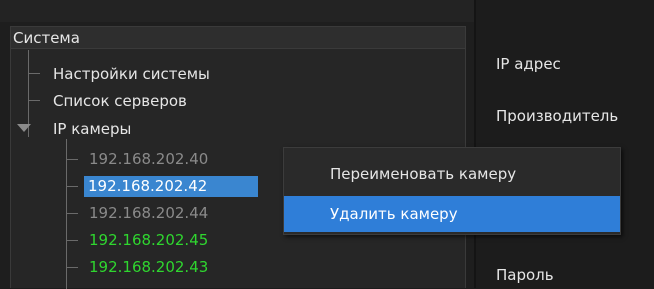 The width and height of the screenshot is (654, 289). I want to click on password-label: Пароль, so click(525, 275).